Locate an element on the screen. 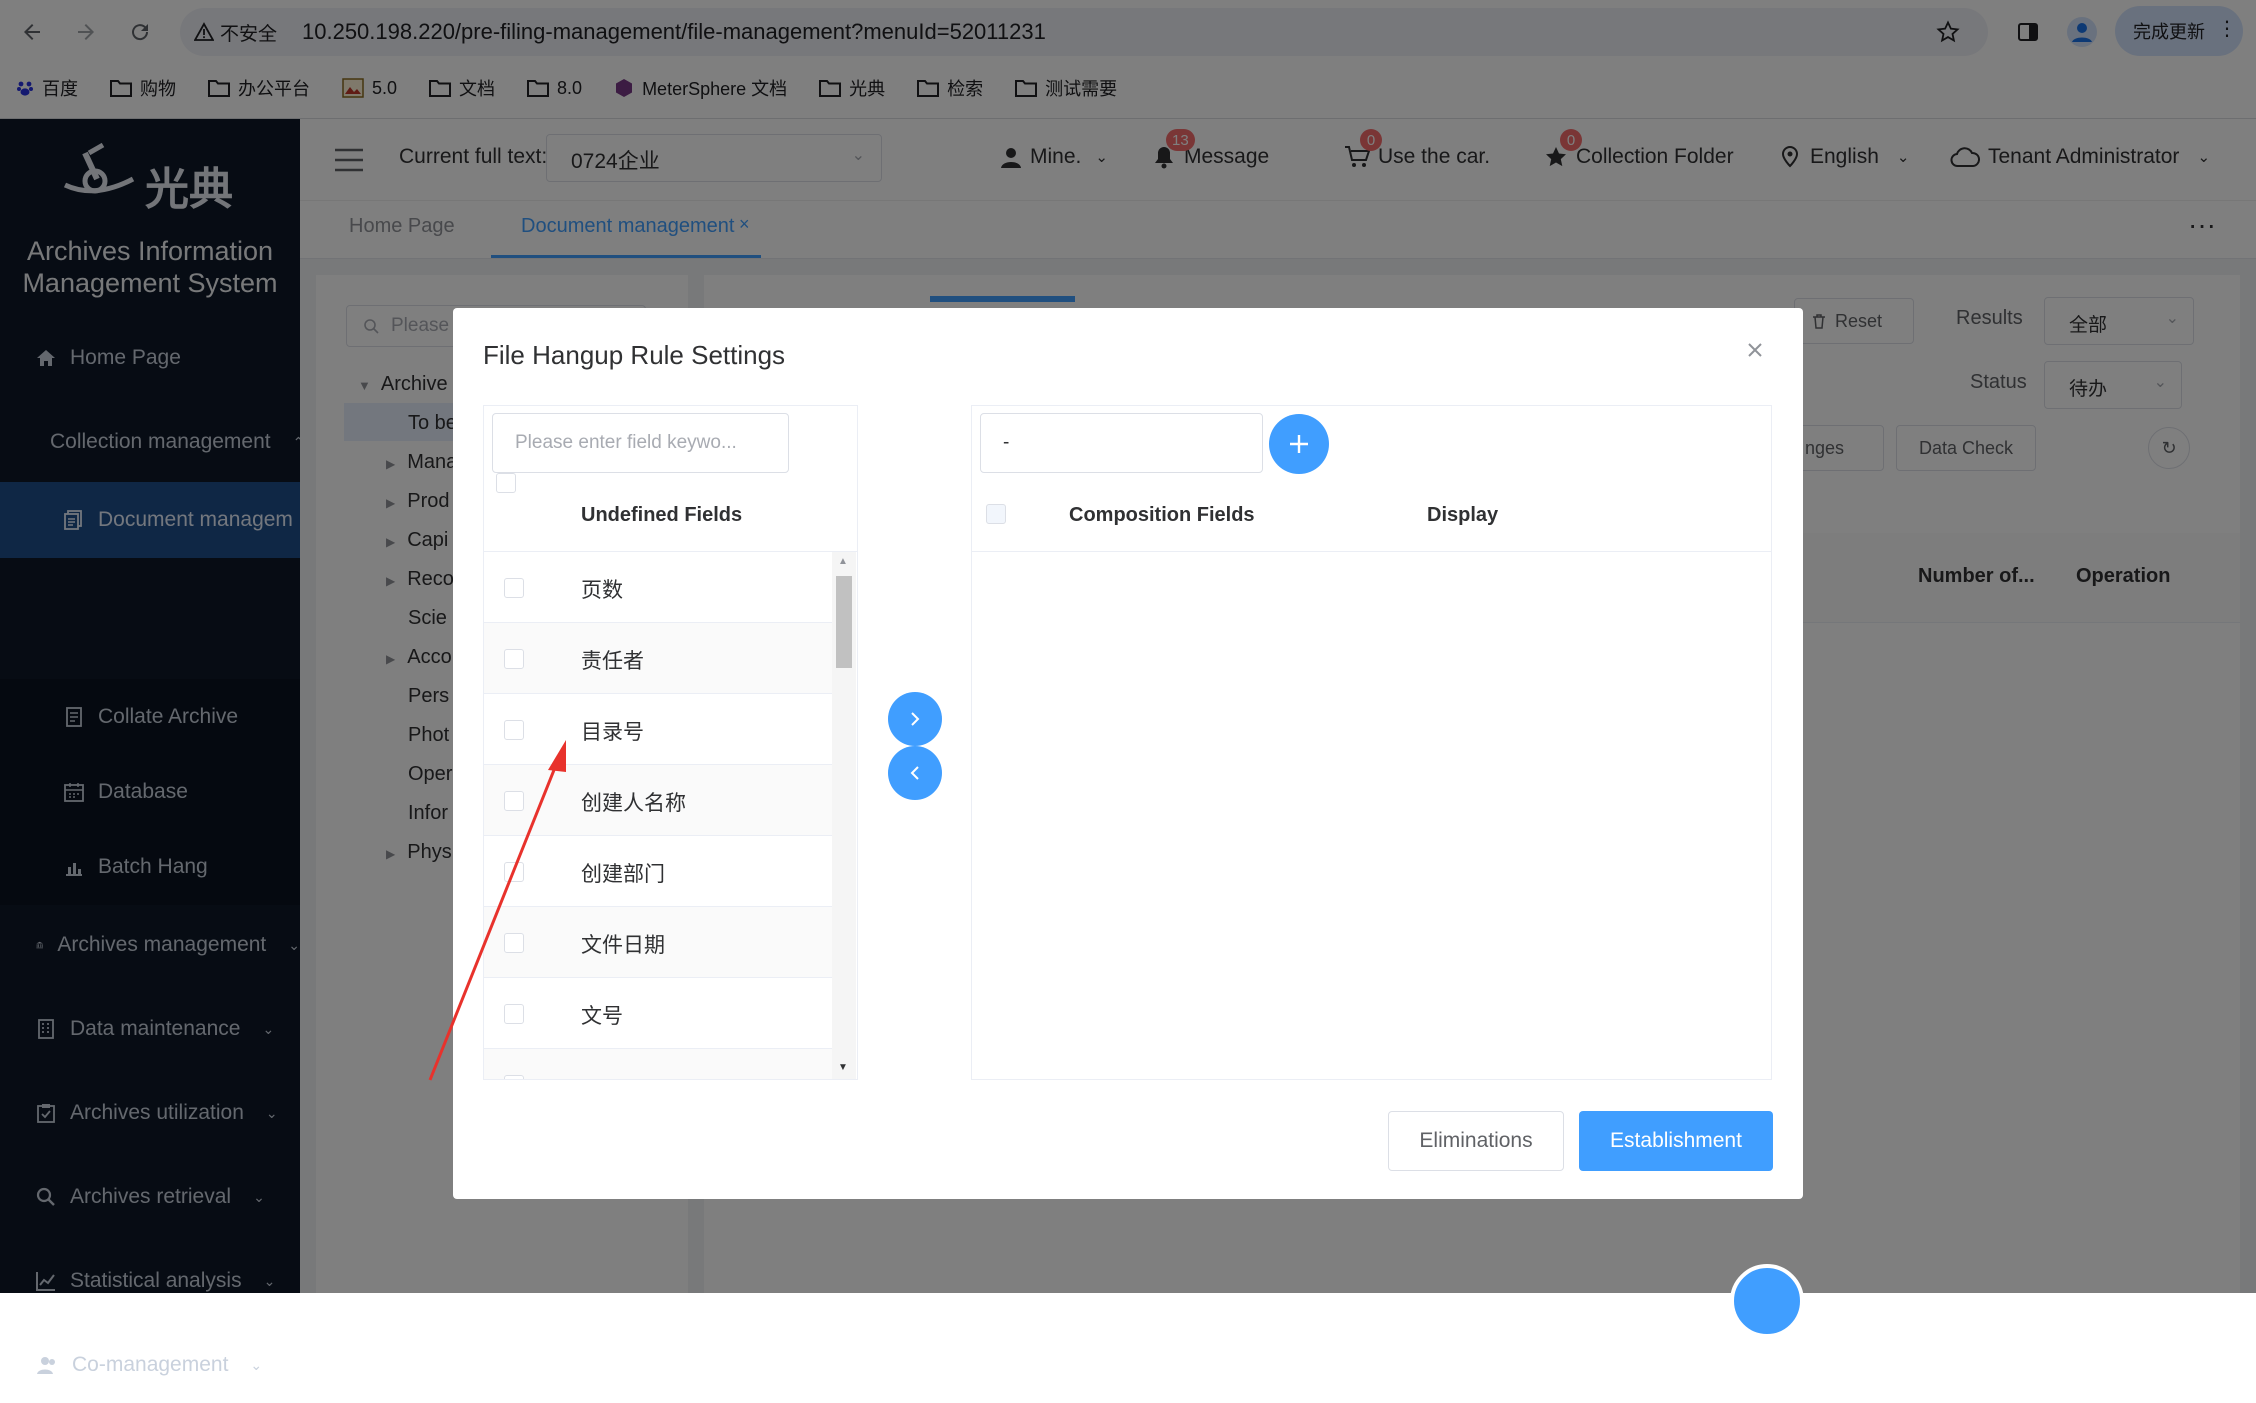 This screenshot has height=1403, width=2256. composition-fields-header: Composition Fields is located at coordinates (1162, 515).